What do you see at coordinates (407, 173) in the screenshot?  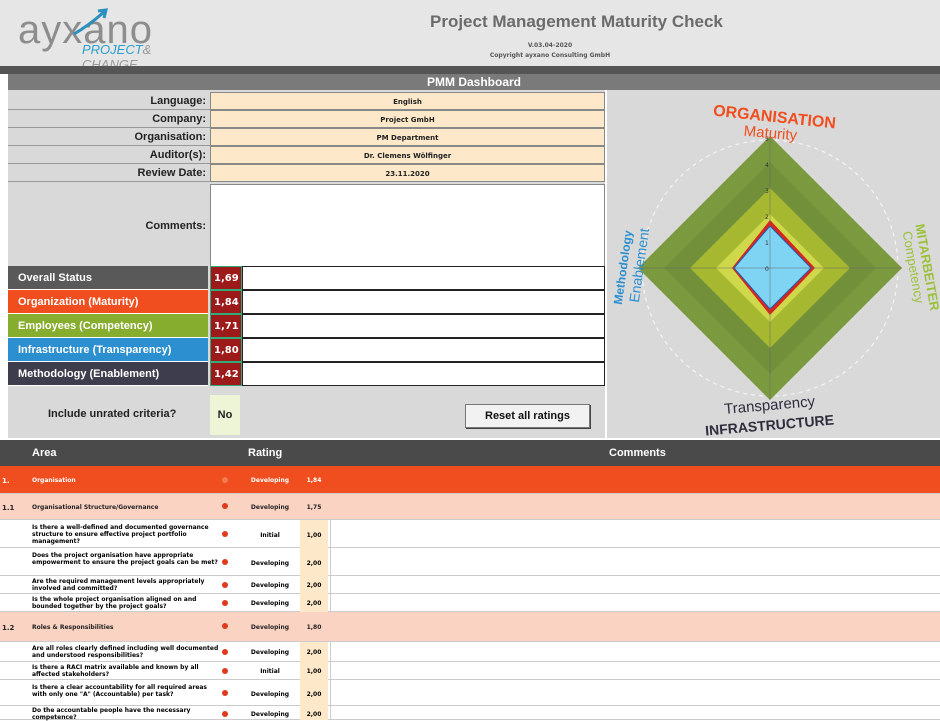 I see `review-date-field: 23.11.2020` at bounding box center [407, 173].